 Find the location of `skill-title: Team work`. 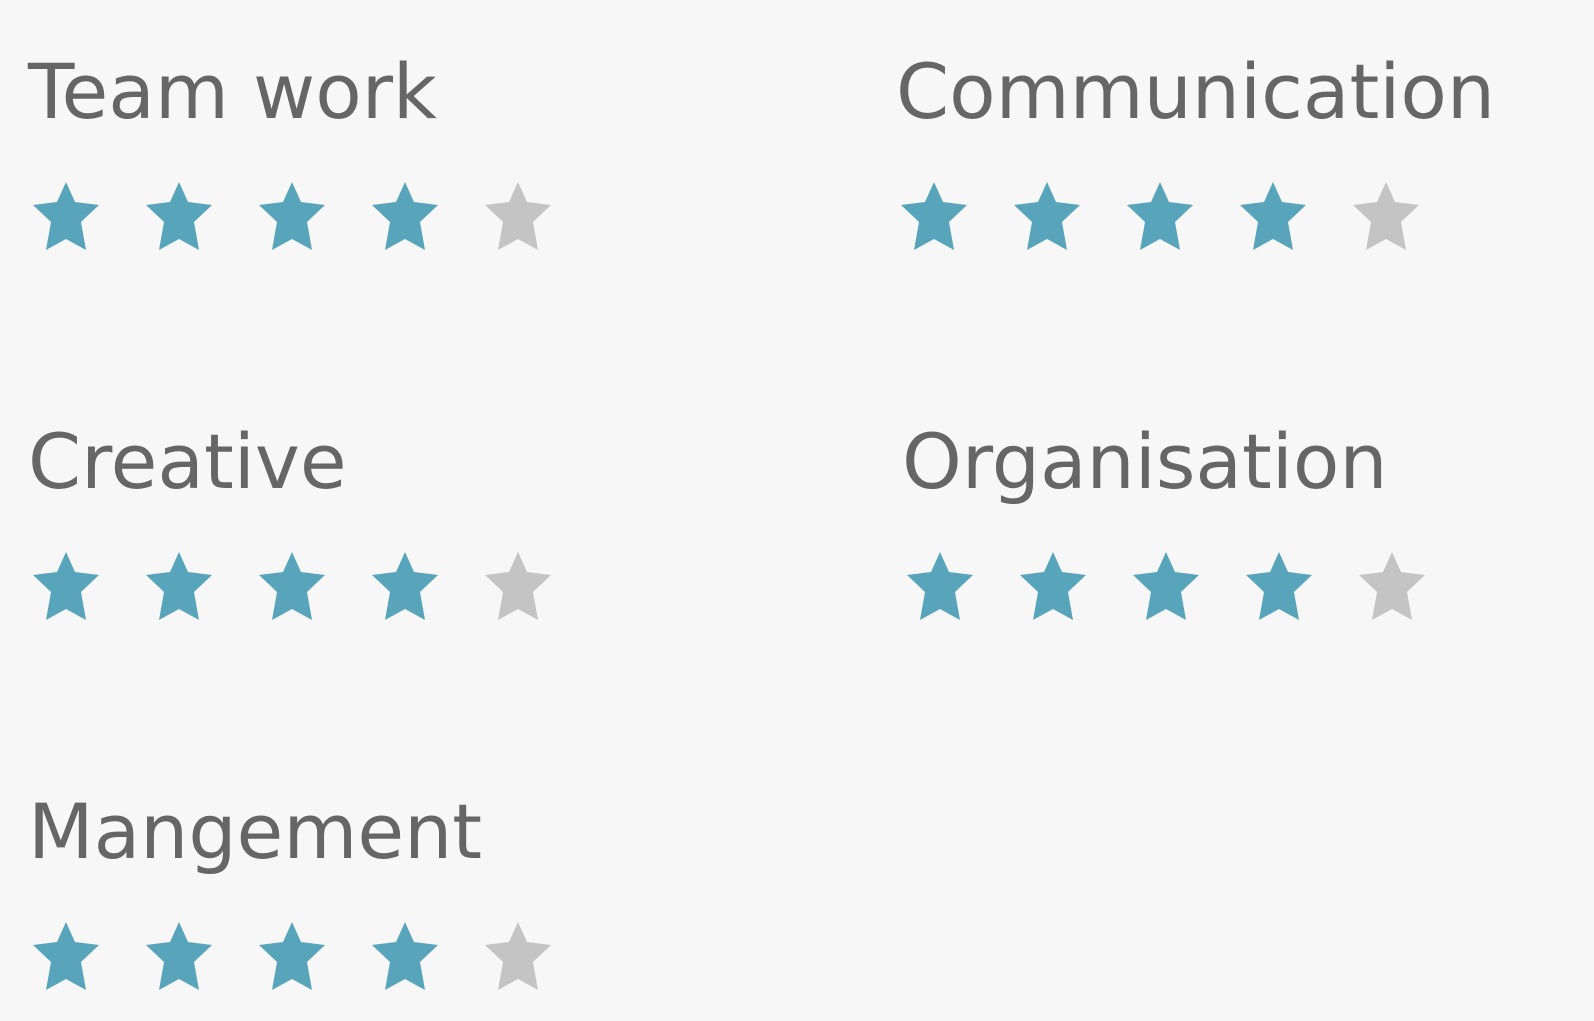

skill-title: Team work is located at coordinates (232, 91).